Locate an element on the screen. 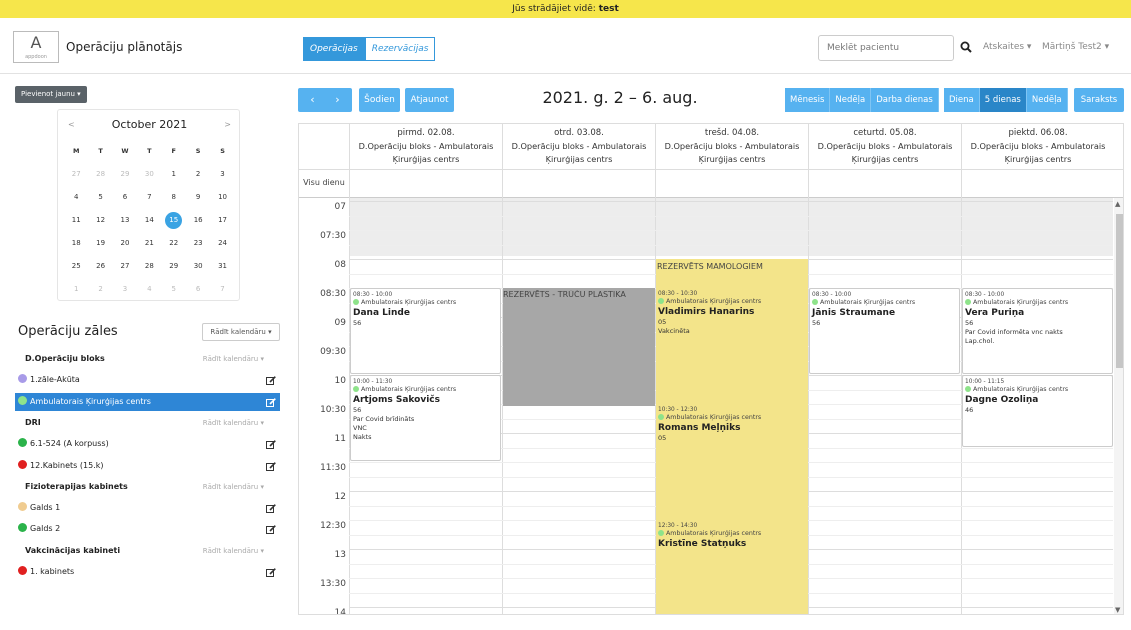 The image size is (1131, 630). patient-search-input: Meklēt pacientu is located at coordinates (886, 48).